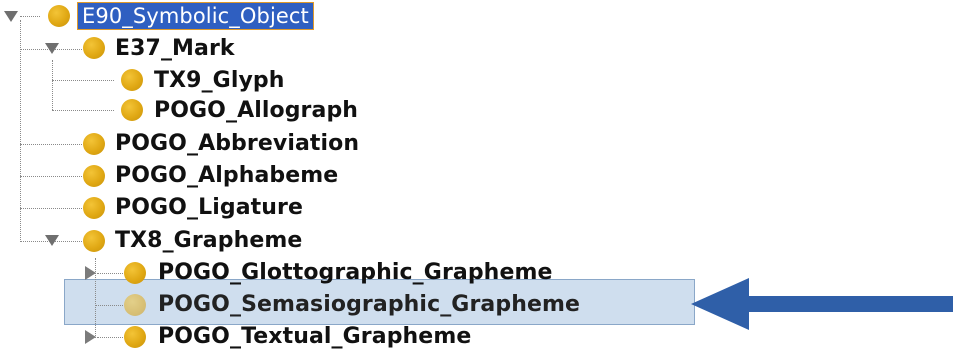 The height and width of the screenshot is (353, 955). I want to click on tree-item-pogo-textual-grapheme: POGO_Textual_Grapheme, so click(314, 337).